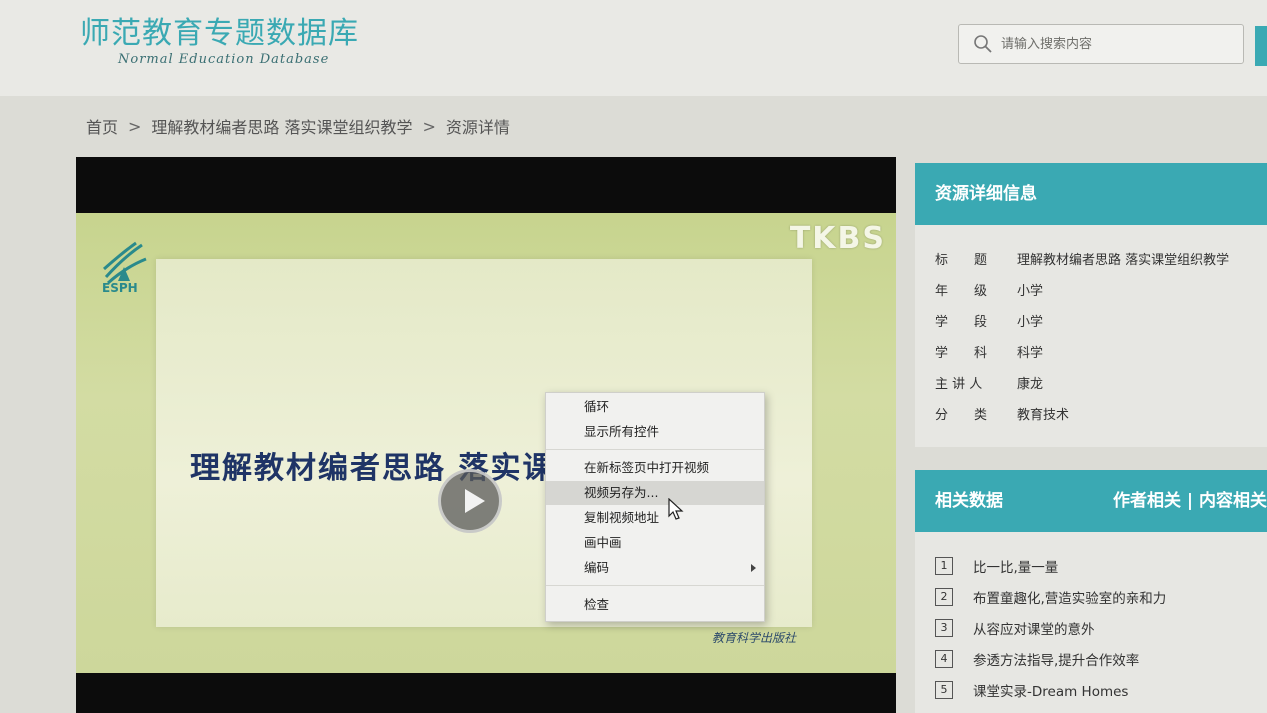  Describe the element at coordinates (989, 351) in the screenshot. I see `info-row-subject: 学 科 科学` at that location.